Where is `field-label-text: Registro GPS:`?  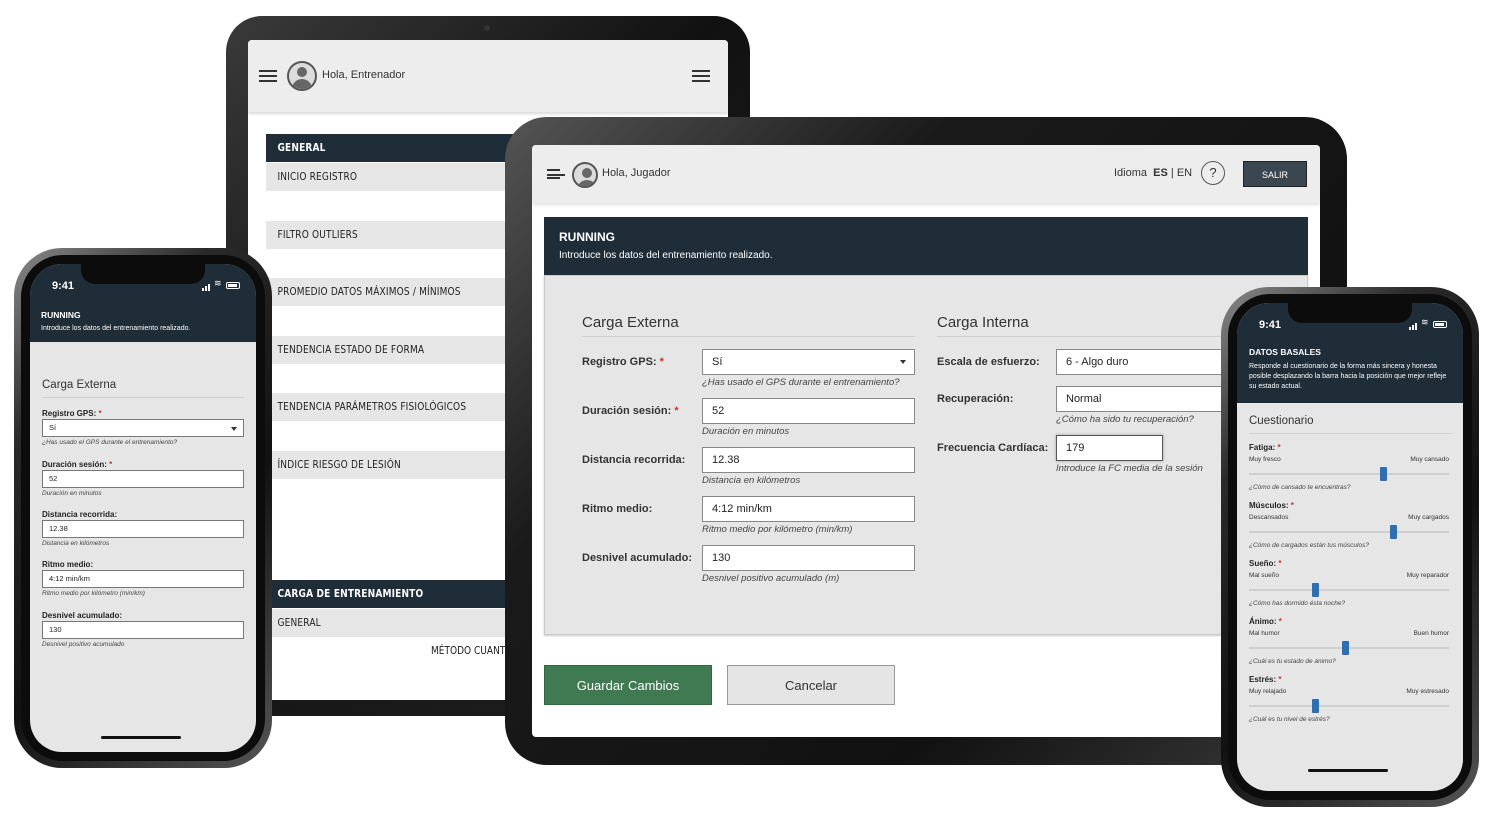 field-label-text: Registro GPS: is located at coordinates (69, 413).